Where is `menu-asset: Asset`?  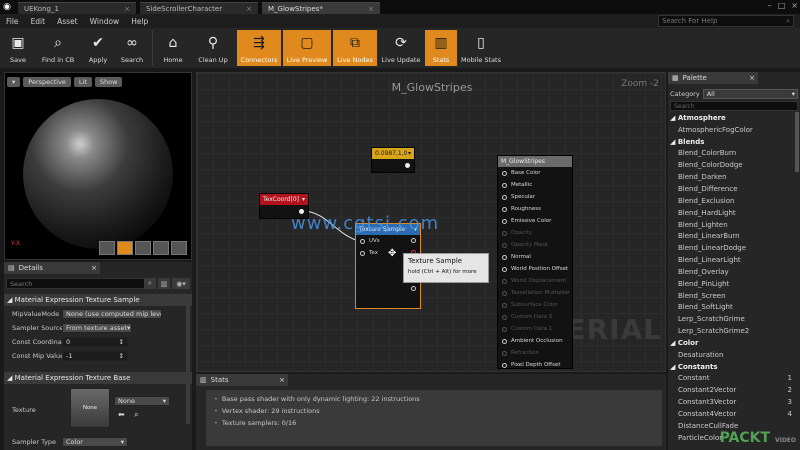 menu-asset: Asset is located at coordinates (67, 21).